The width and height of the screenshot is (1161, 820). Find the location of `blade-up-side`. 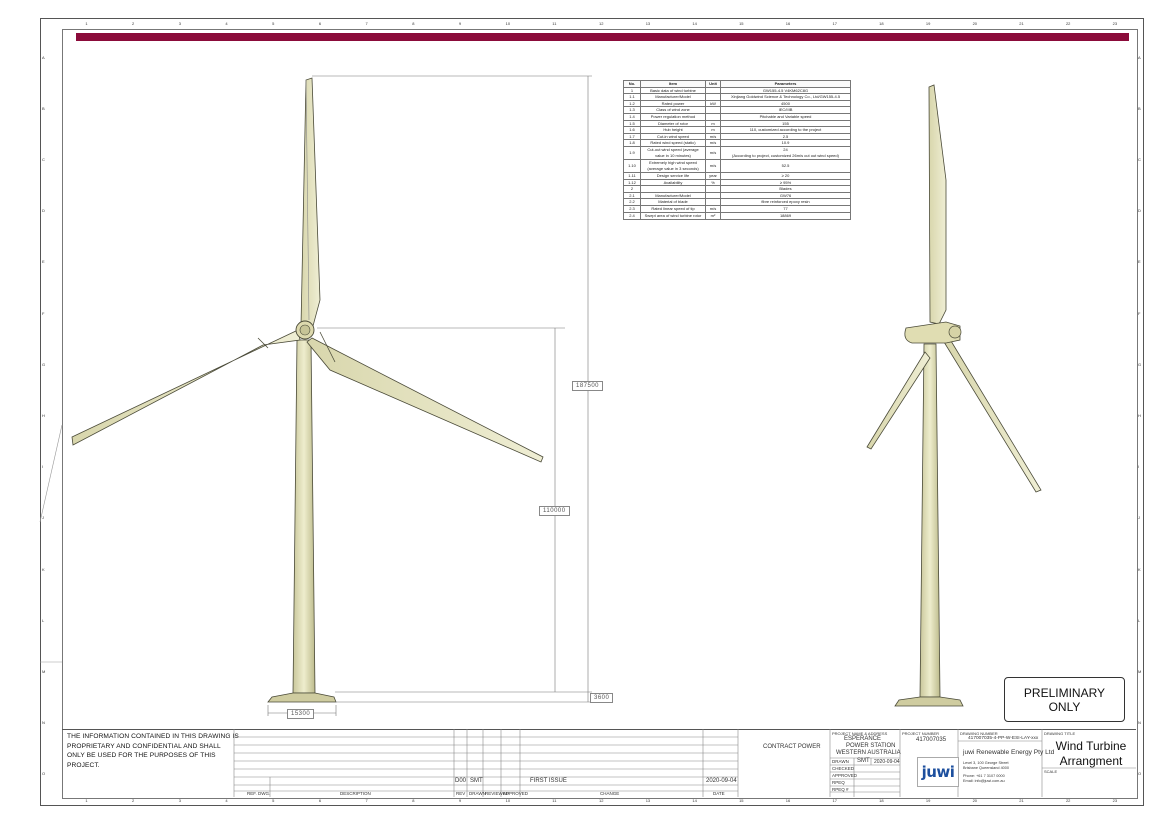

blade-up-side is located at coordinates (937, 204).